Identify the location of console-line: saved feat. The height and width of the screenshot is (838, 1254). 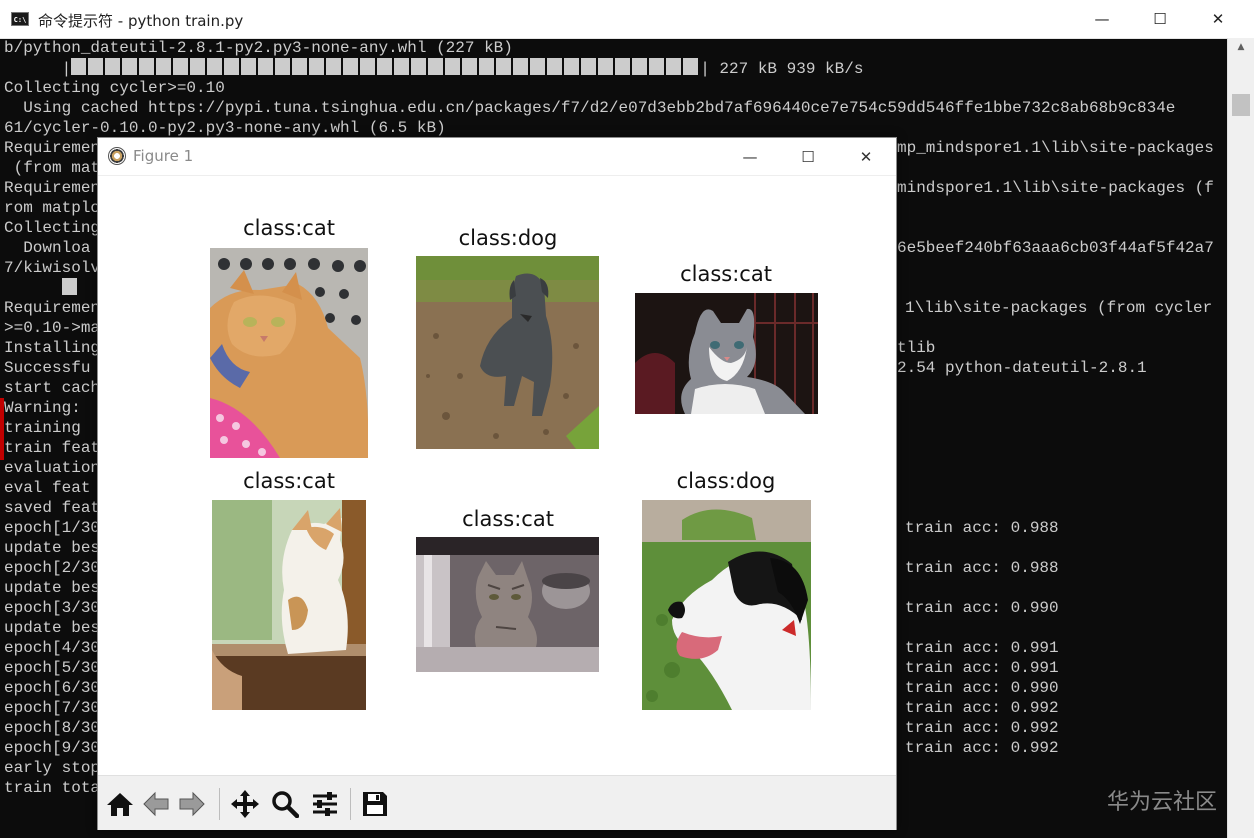
(52, 508).